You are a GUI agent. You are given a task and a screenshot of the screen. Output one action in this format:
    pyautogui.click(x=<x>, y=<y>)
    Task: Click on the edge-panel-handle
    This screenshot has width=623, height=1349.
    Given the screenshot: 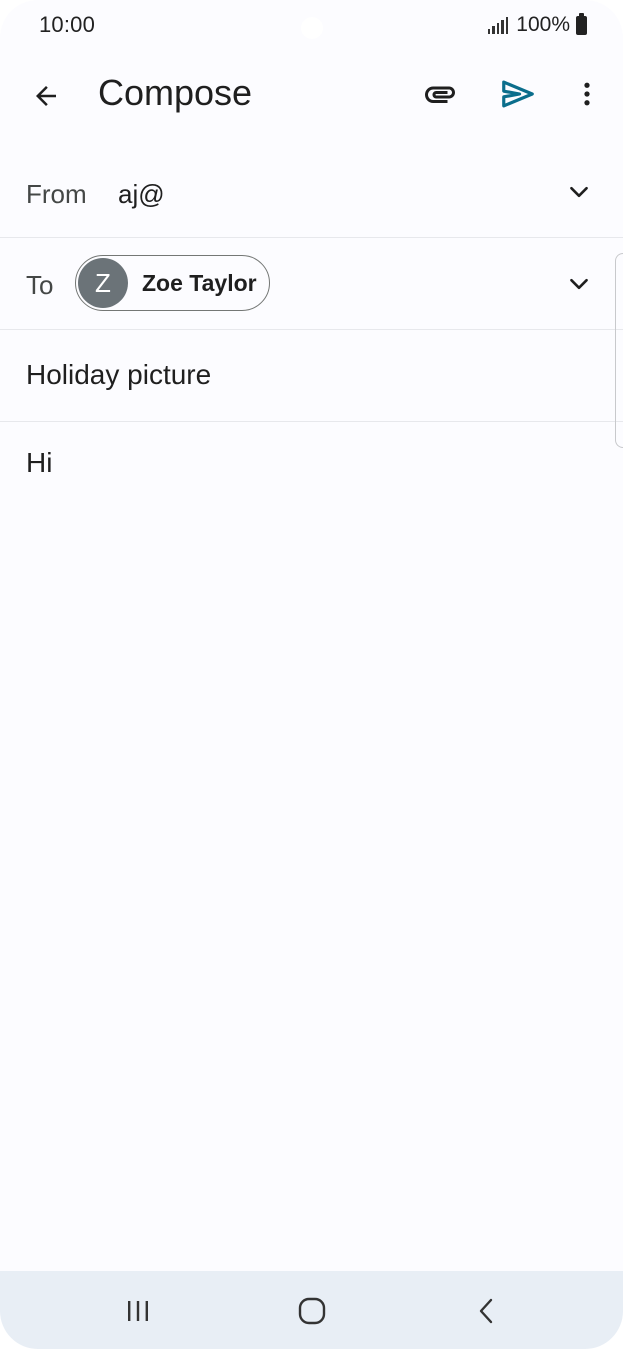 What is the action you would take?
    pyautogui.click(x=619, y=350)
    